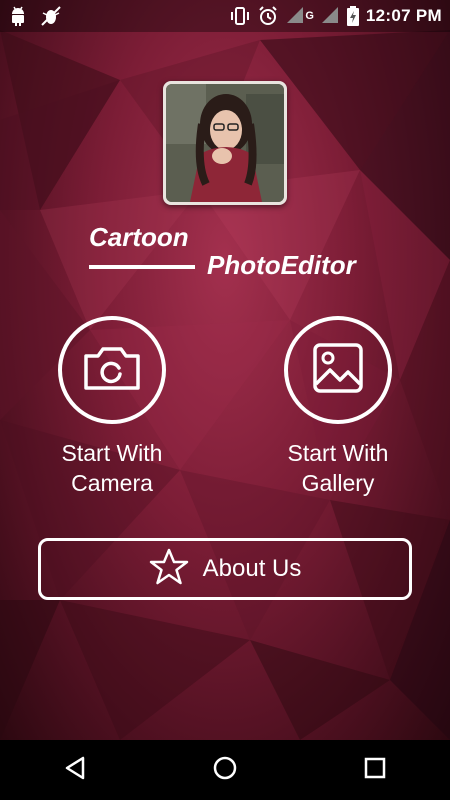 The image size is (450, 800). What do you see at coordinates (112, 468) in the screenshot?
I see `camera-label: Start With Camera` at bounding box center [112, 468].